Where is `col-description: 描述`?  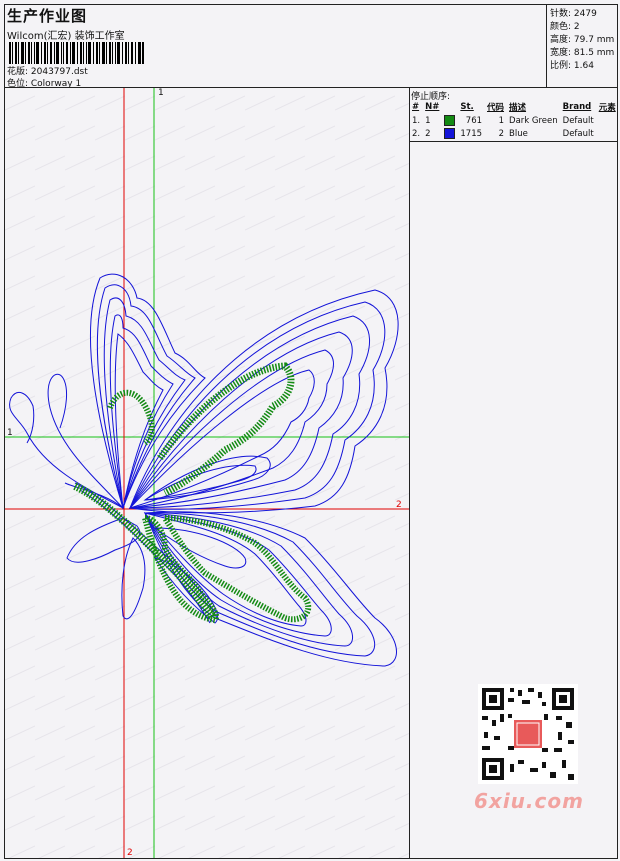 col-description: 描述 is located at coordinates (518, 108).